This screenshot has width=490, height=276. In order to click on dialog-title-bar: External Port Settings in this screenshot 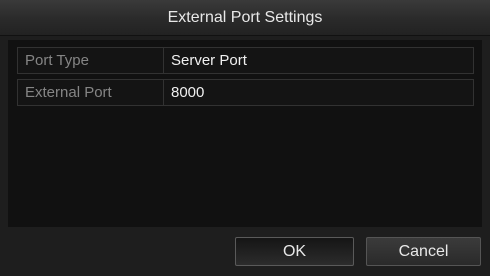, I will do `click(245, 18)`.